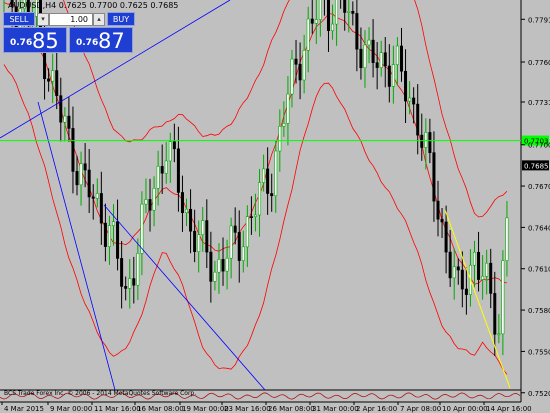 The width and height of the screenshot is (550, 413). I want to click on time-tick-label: 19 Mar 00:00, so click(205, 409).